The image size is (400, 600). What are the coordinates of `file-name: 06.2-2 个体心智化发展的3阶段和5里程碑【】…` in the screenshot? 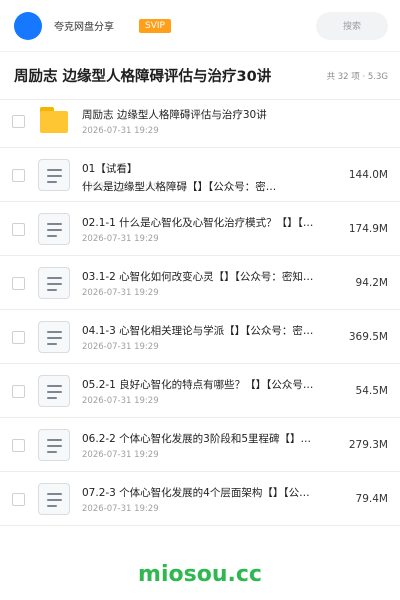 It's located at (197, 439).